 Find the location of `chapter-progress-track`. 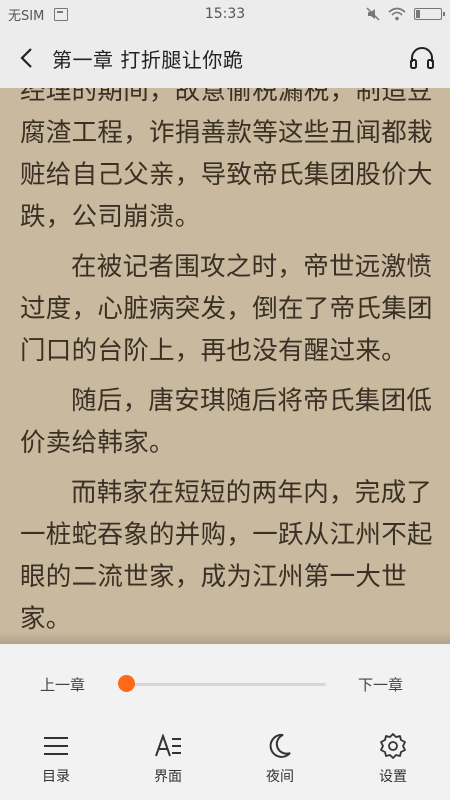

chapter-progress-track is located at coordinates (226, 684).